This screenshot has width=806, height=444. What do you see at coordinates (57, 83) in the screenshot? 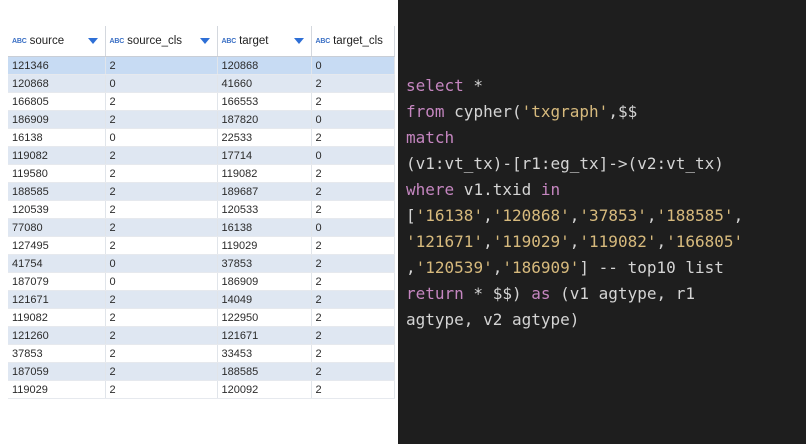
I see `table-cell: 120868` at bounding box center [57, 83].